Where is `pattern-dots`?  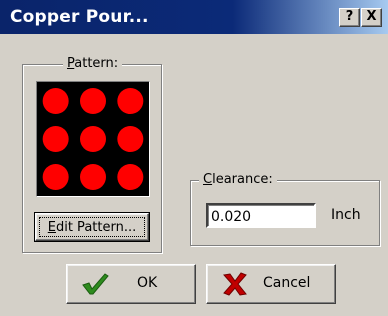
pattern-dots is located at coordinates (93, 139).